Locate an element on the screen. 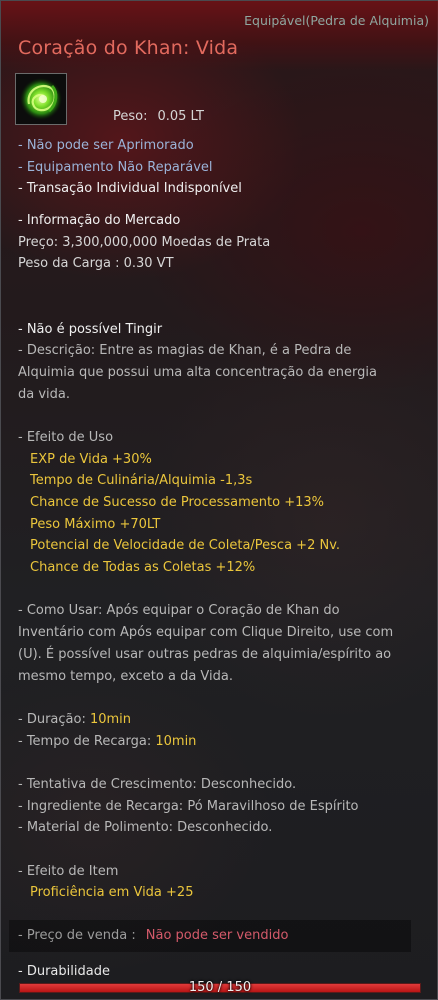  duration-value: 10min is located at coordinates (110, 719).